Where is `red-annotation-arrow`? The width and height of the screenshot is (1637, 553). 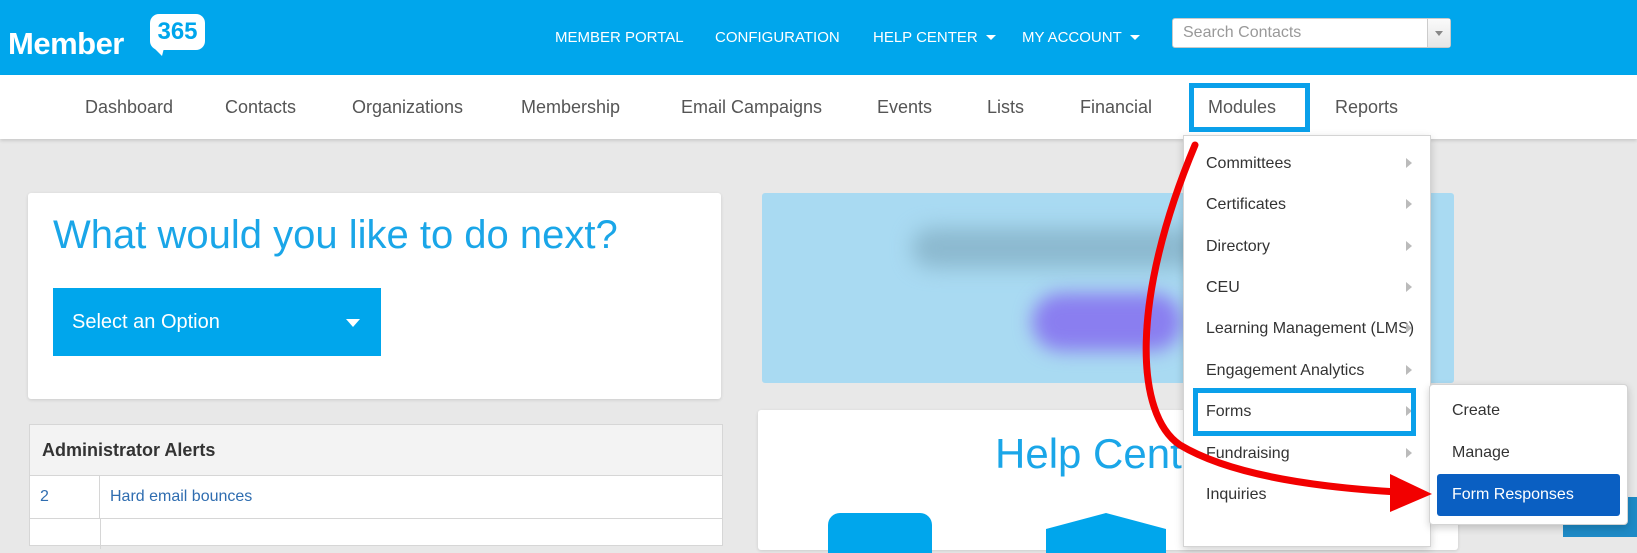
red-annotation-arrow is located at coordinates (1287, 326).